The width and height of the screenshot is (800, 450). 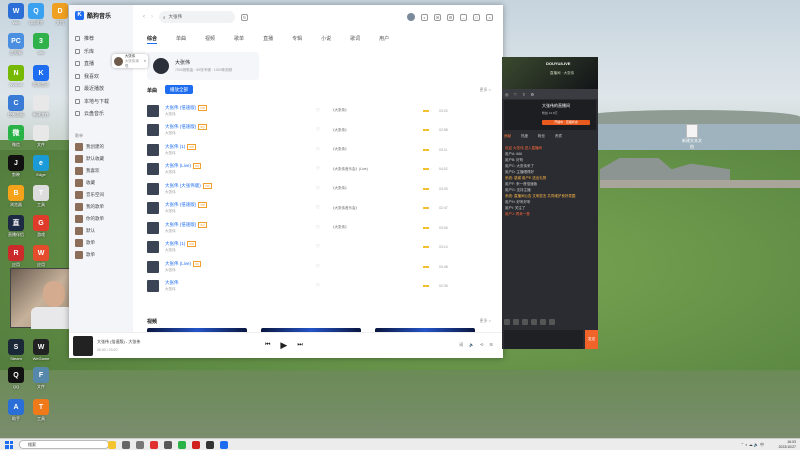 I want to click on live-badge: 开播中 · 直播状态, so click(x=566, y=122).